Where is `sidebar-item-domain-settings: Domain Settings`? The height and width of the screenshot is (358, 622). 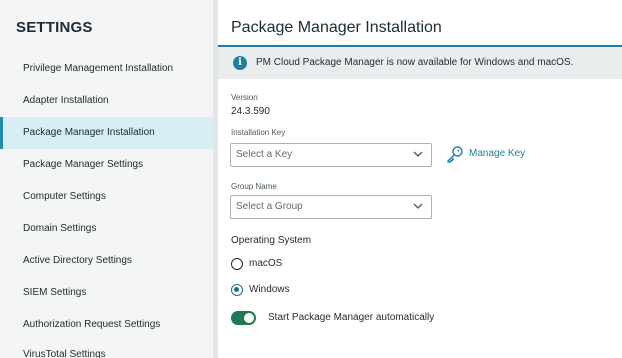 sidebar-item-domain-settings: Domain Settings is located at coordinates (106, 229).